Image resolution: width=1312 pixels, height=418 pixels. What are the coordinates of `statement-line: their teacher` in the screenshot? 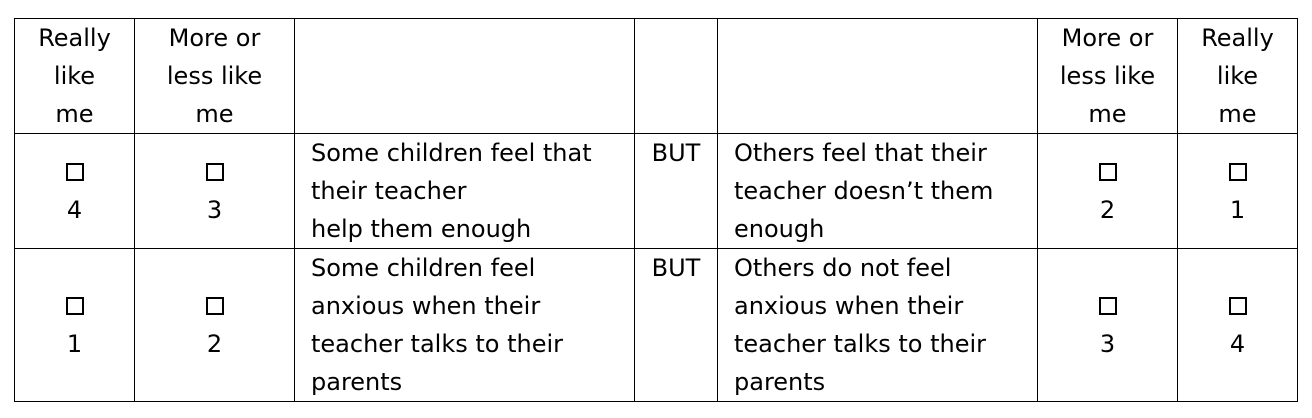 It's located at (389, 191).